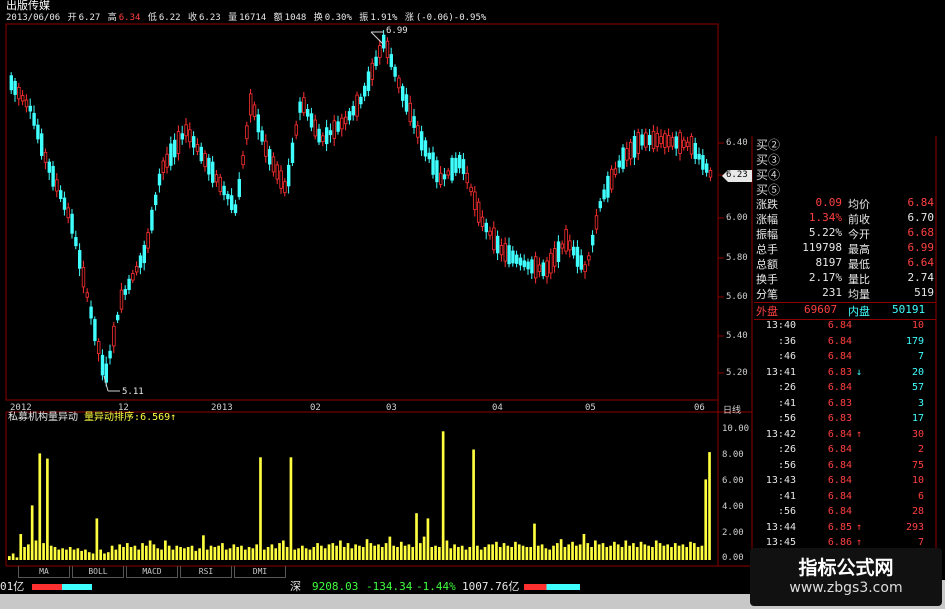 The width and height of the screenshot is (945, 609). What do you see at coordinates (859, 434) in the screenshot?
I see `trade-direction-icon: ↑` at bounding box center [859, 434].